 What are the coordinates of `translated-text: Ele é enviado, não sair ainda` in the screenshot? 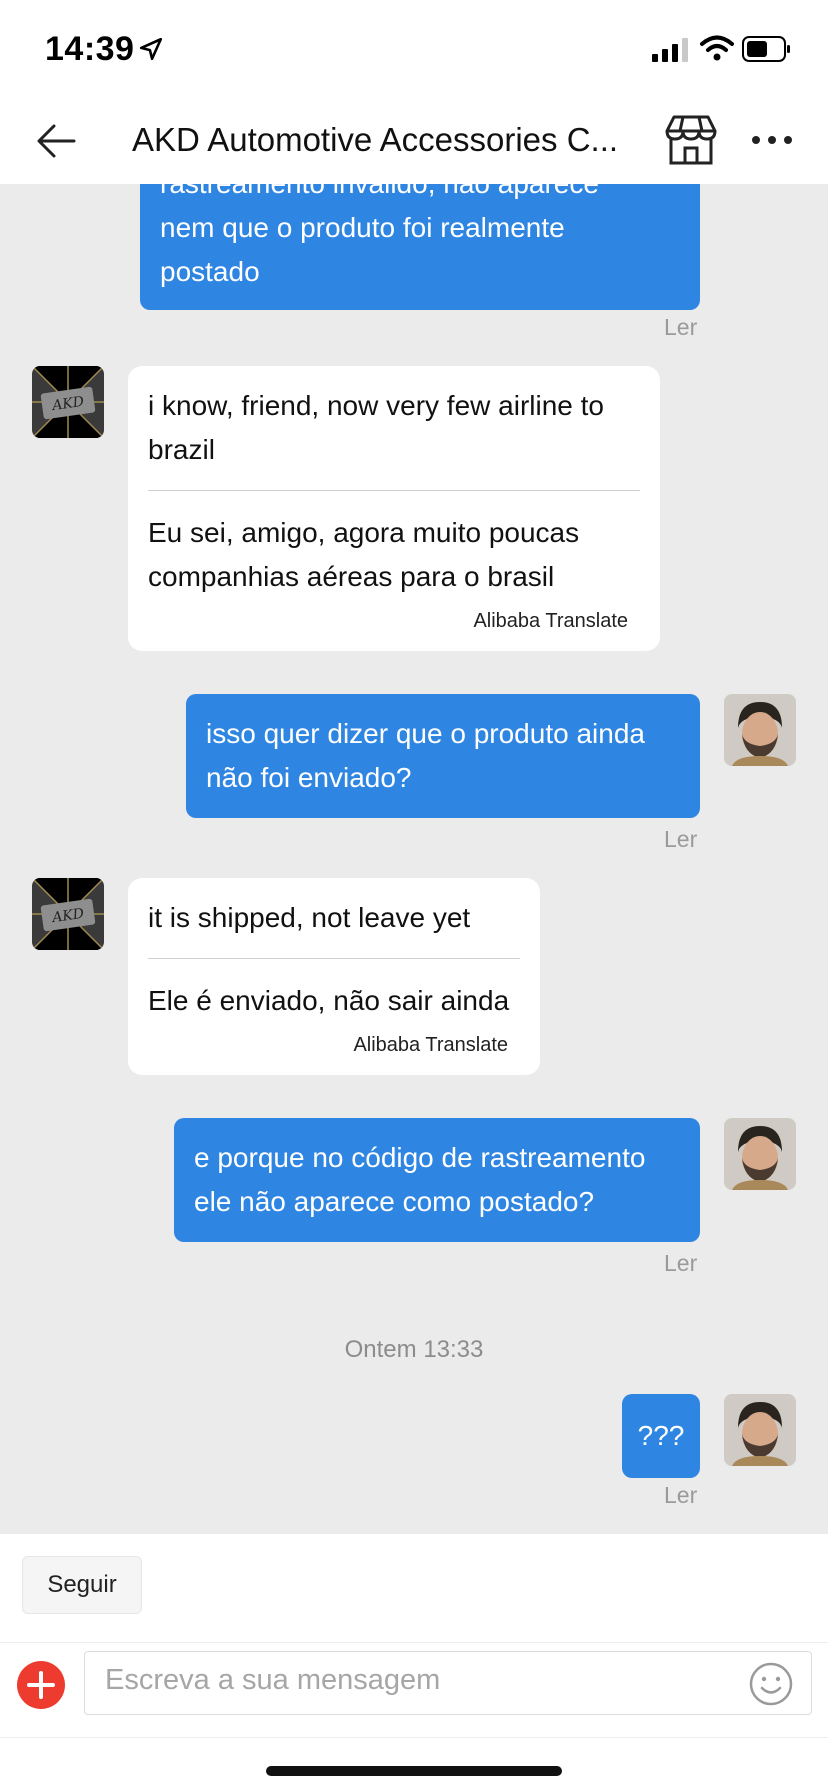 It's located at (329, 1000).